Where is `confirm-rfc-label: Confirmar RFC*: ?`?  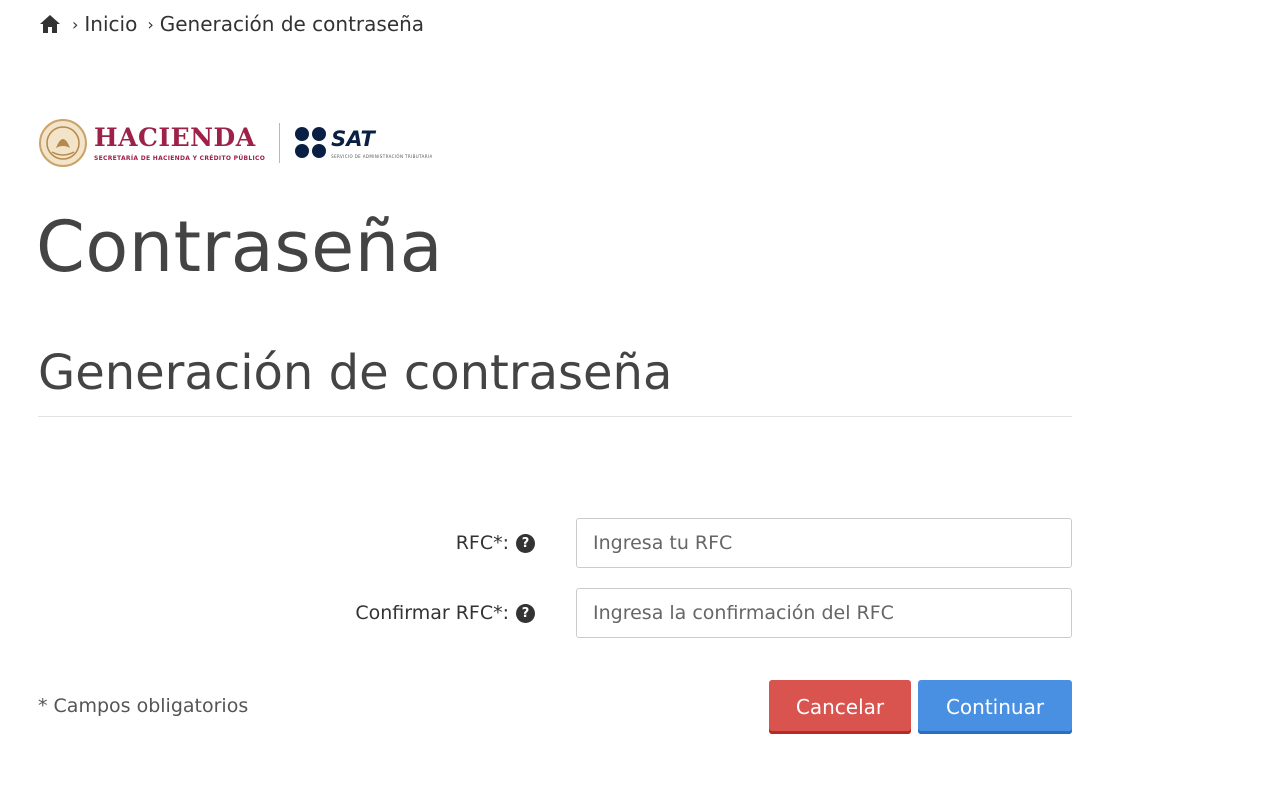
confirm-rfc-label: Confirmar RFC*: ? is located at coordinates (445, 613).